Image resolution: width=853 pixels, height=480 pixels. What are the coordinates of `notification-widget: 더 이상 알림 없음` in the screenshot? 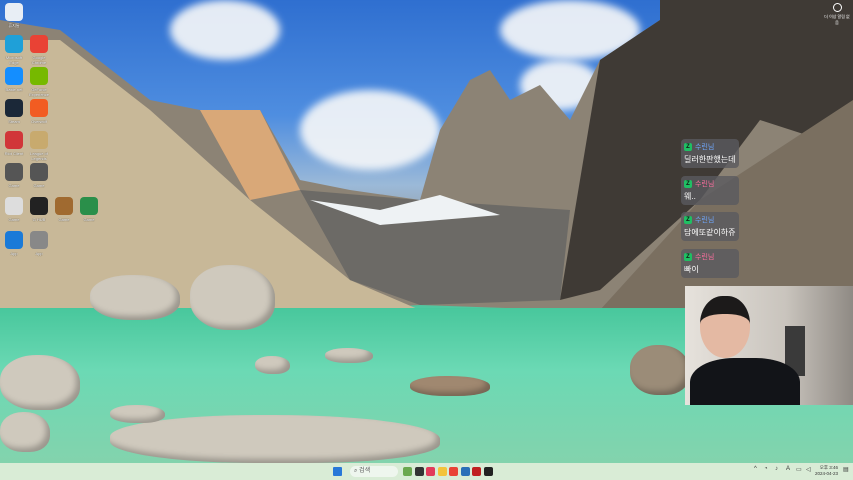 It's located at (837, 14).